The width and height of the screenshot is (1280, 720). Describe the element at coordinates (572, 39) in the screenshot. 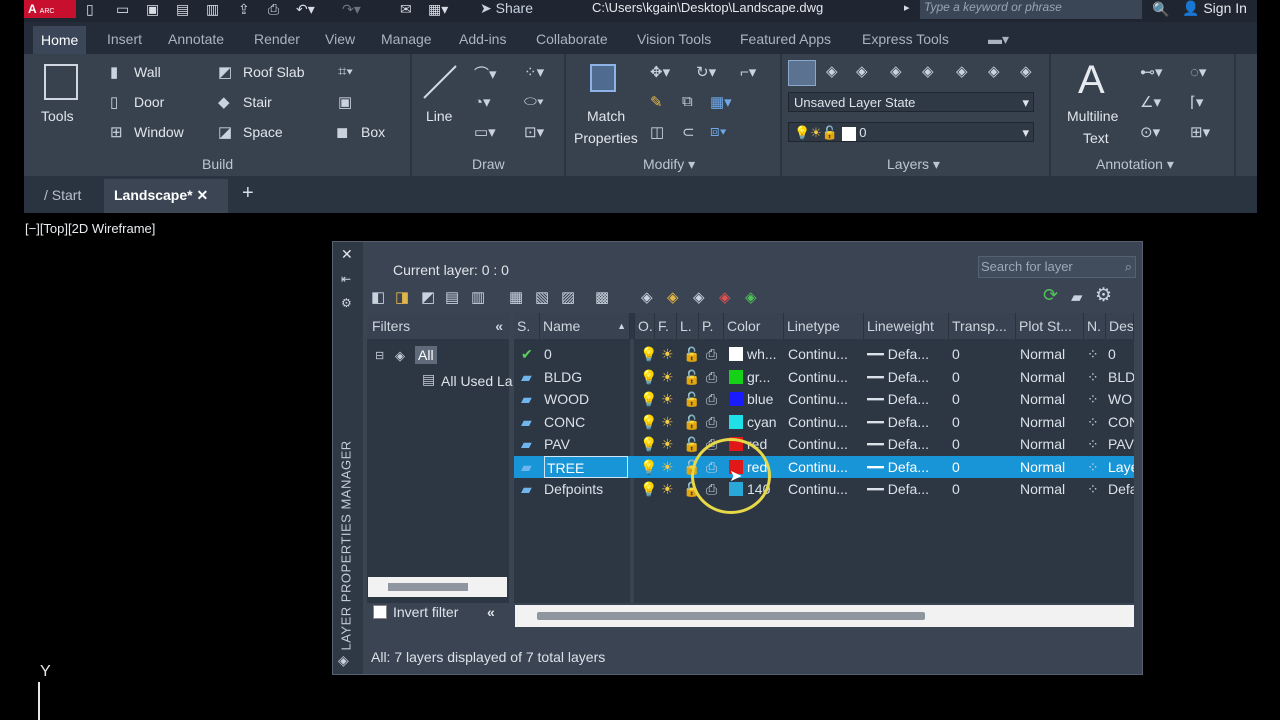

I see `tab-collaborate: Collaborate` at that location.